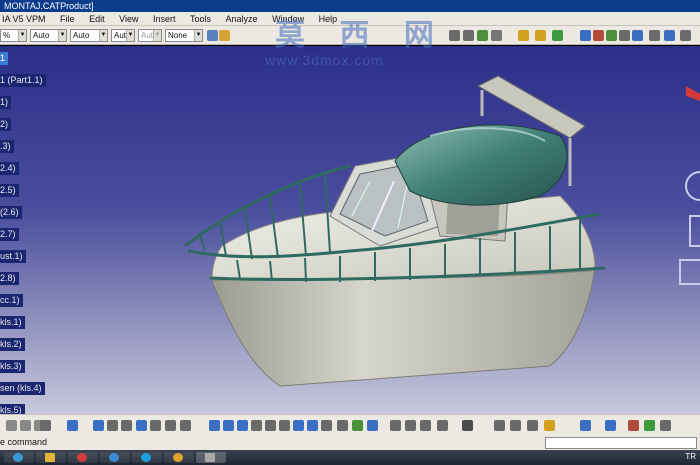 This screenshot has height=465, width=700. Describe the element at coordinates (585, 35) in the screenshot. I see `view-fit-icon` at that location.